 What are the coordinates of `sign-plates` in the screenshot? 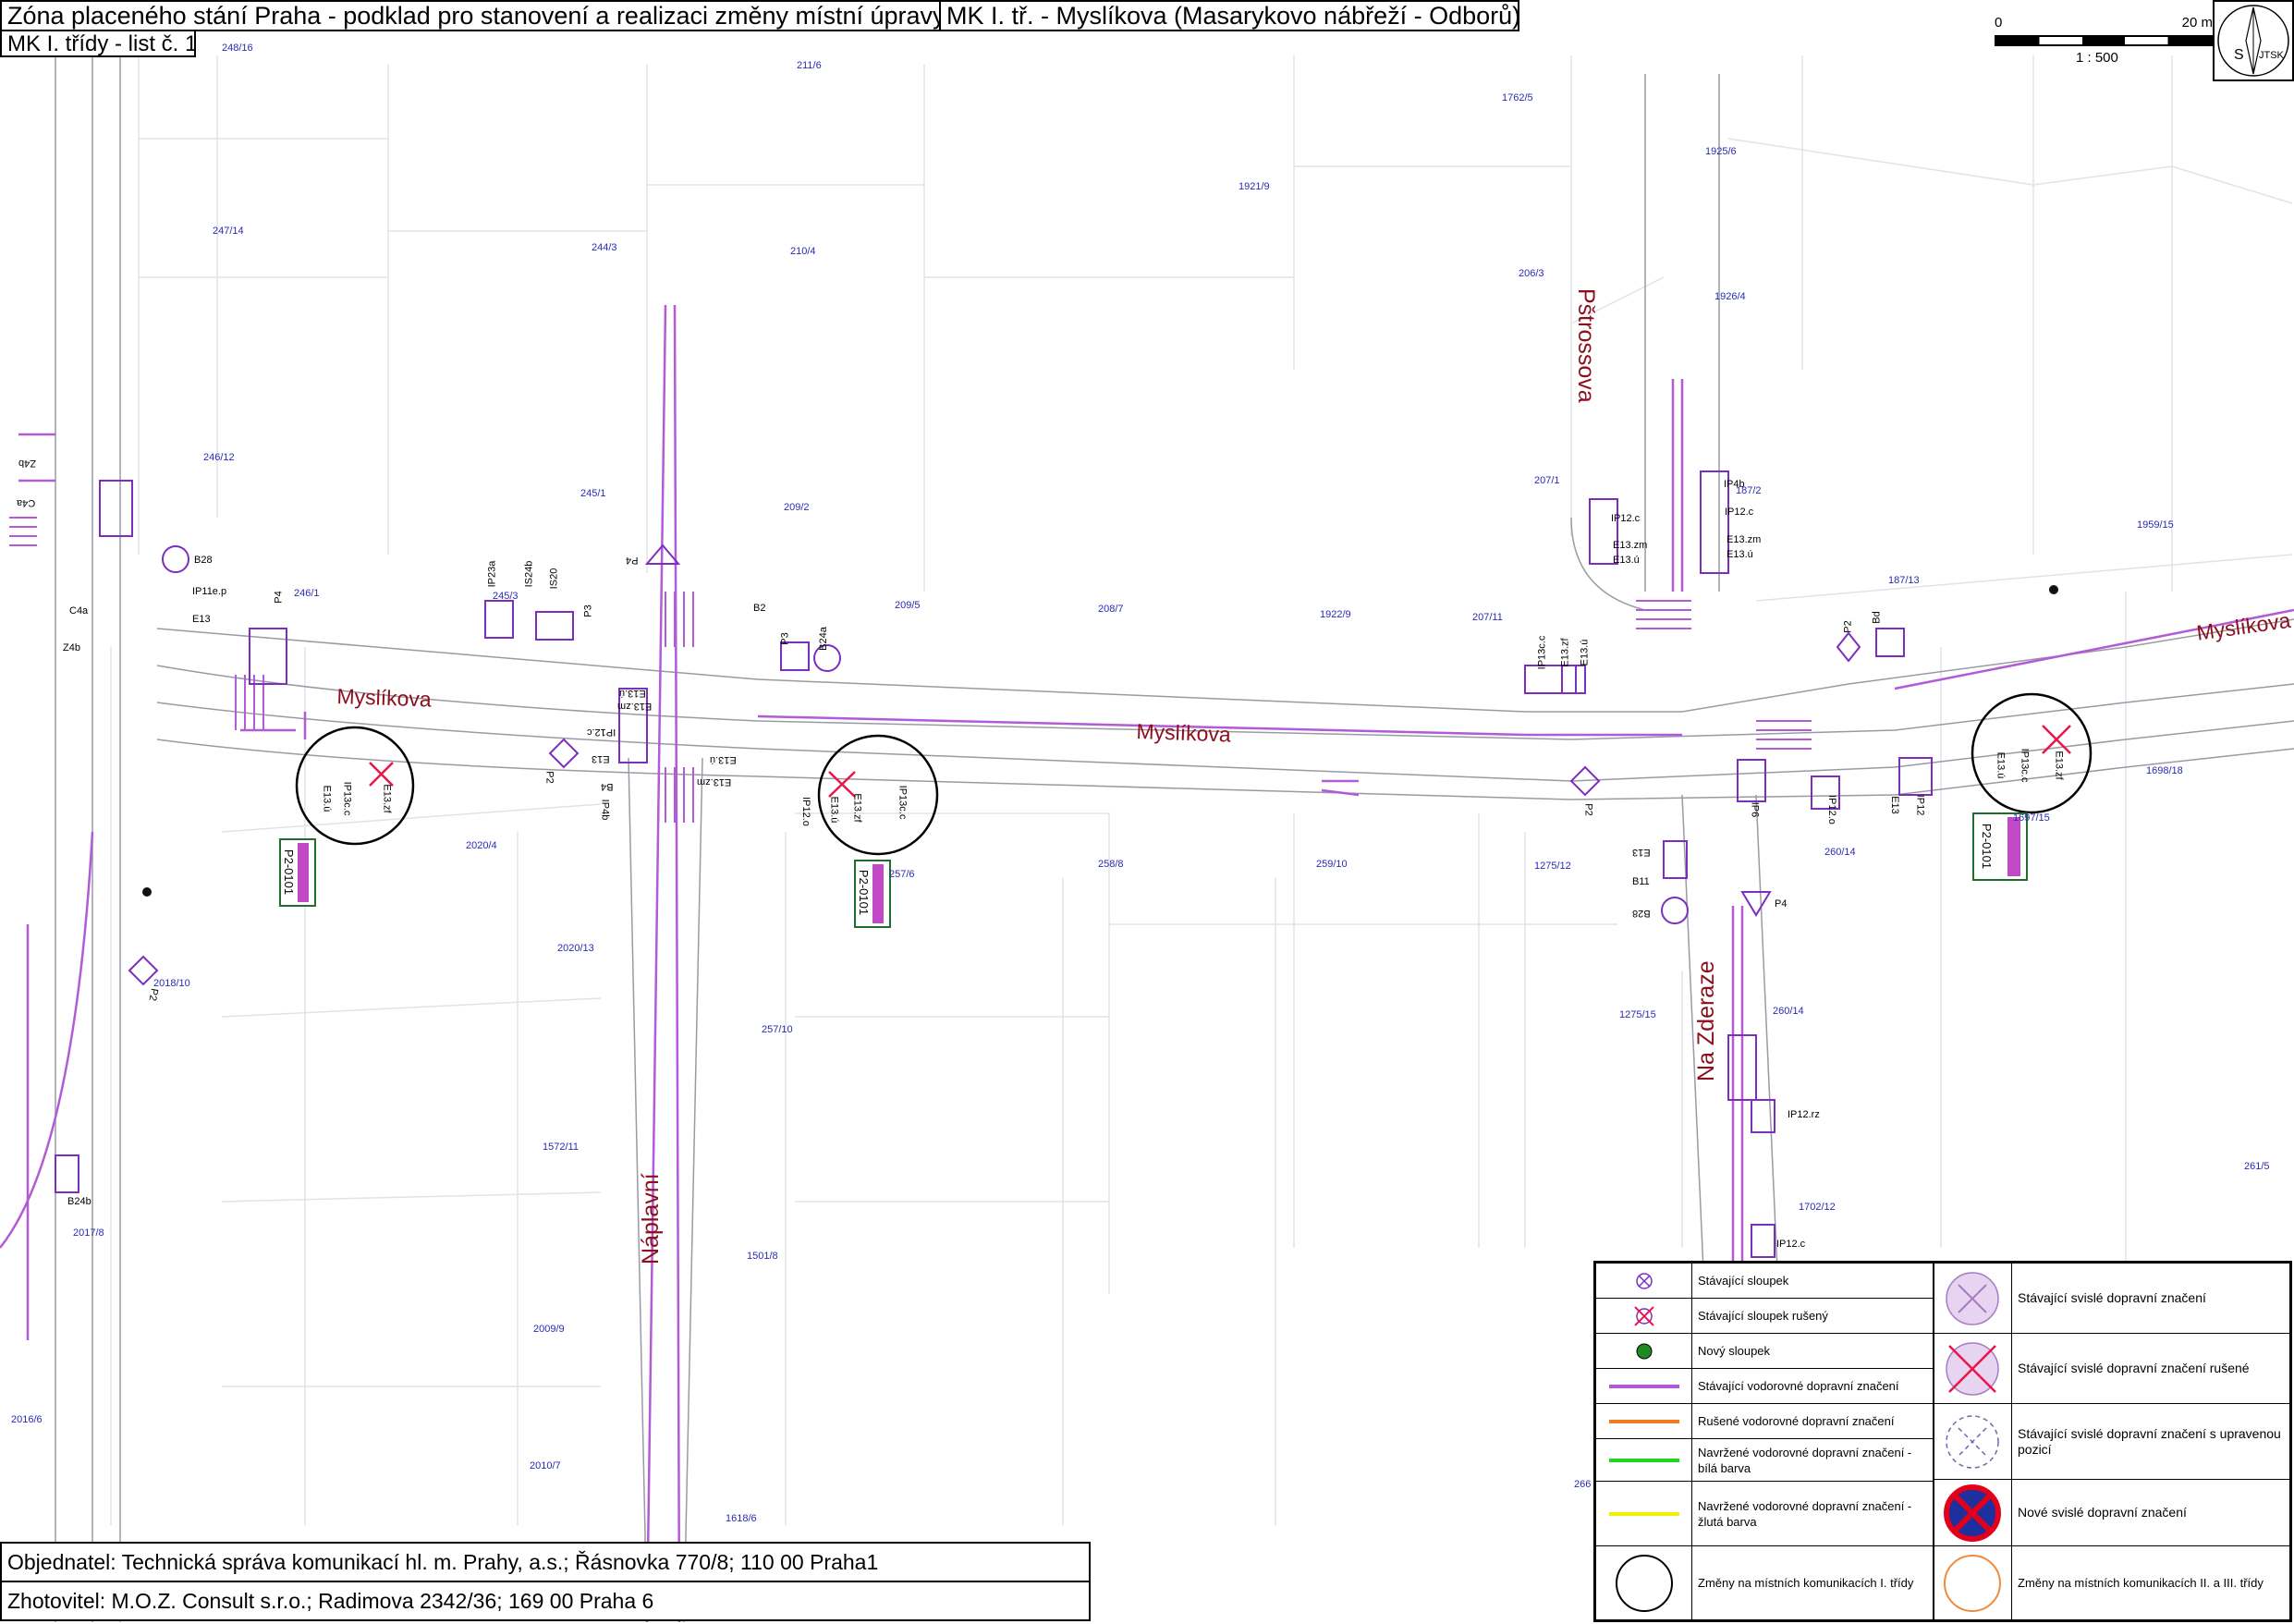 It's located at (1154, 870).